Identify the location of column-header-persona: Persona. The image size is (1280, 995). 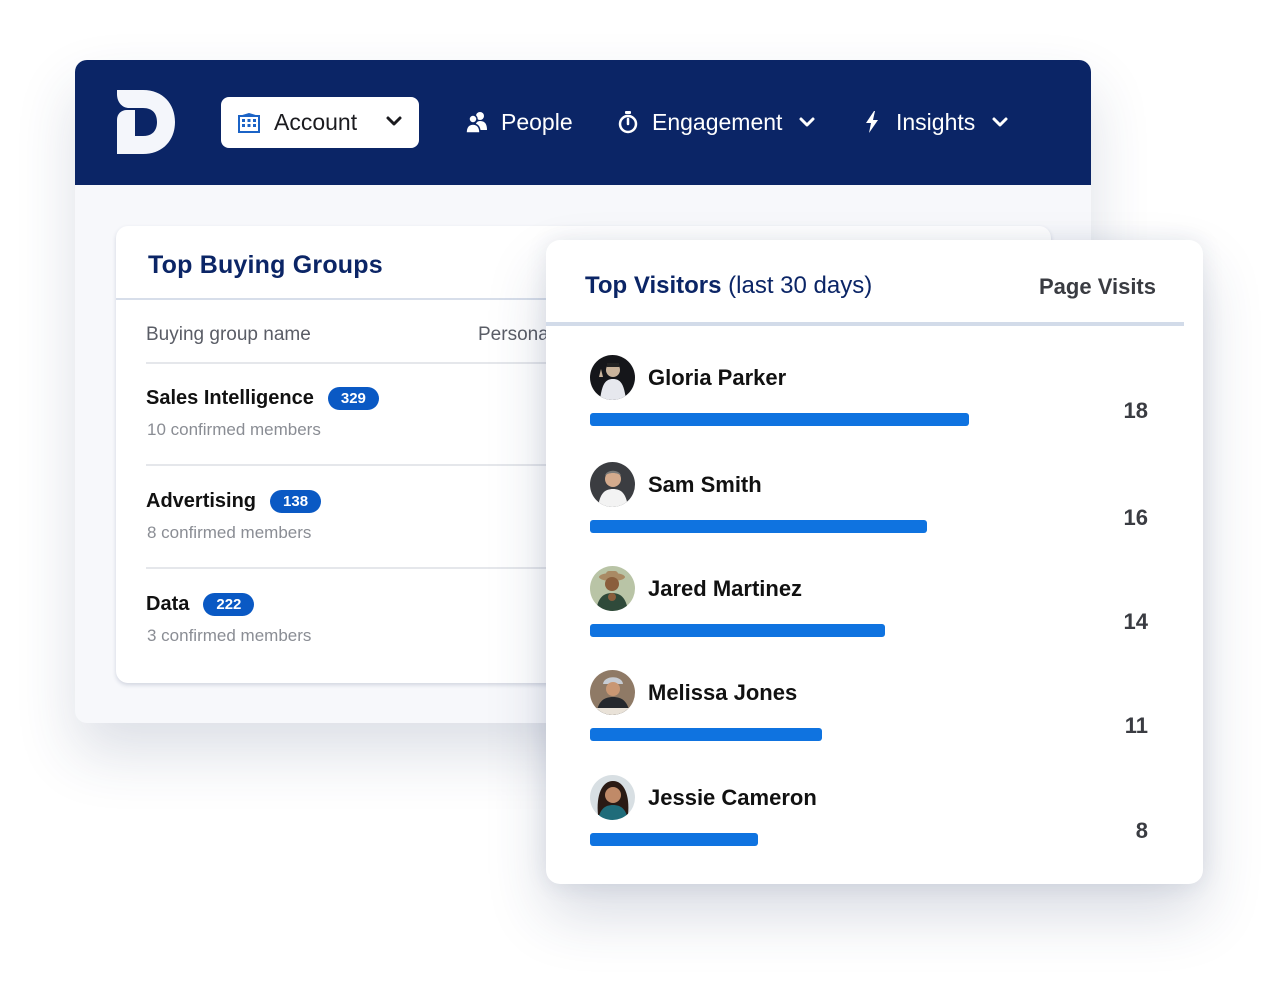
(513, 335).